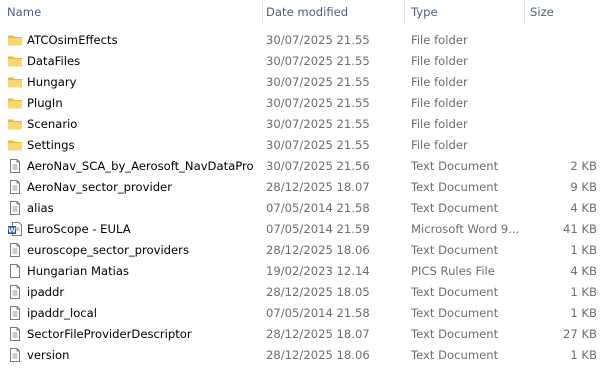  I want to click on column-header-name-label: Name, so click(24, 12).